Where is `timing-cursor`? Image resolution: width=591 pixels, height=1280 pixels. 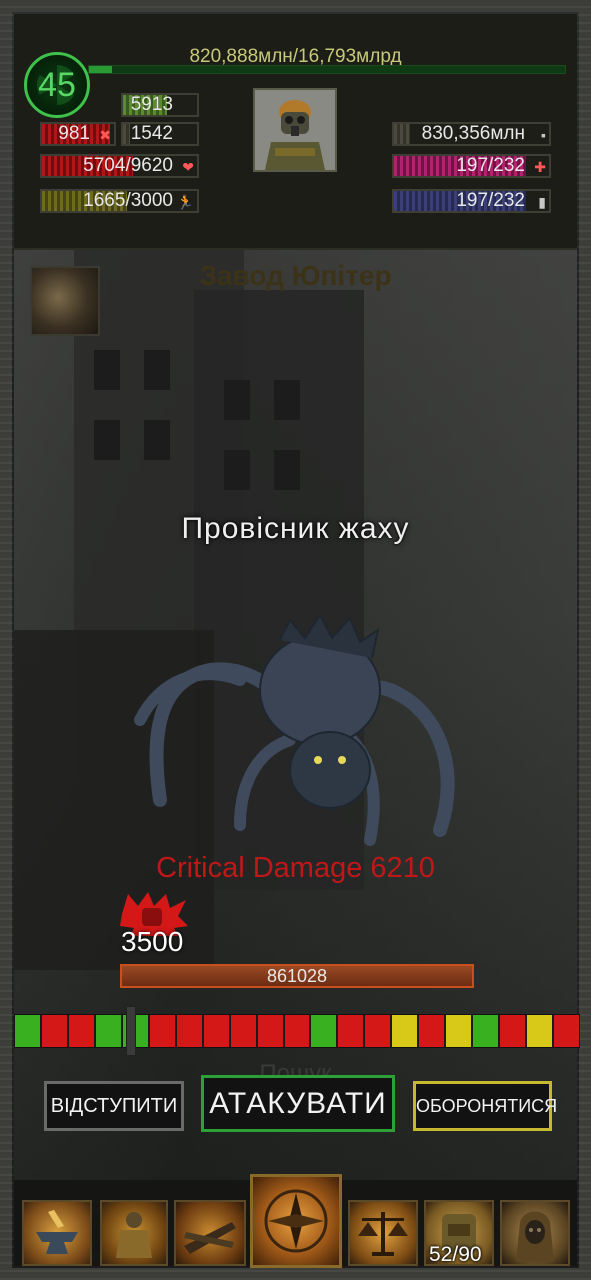
timing-cursor is located at coordinates (131, 1031).